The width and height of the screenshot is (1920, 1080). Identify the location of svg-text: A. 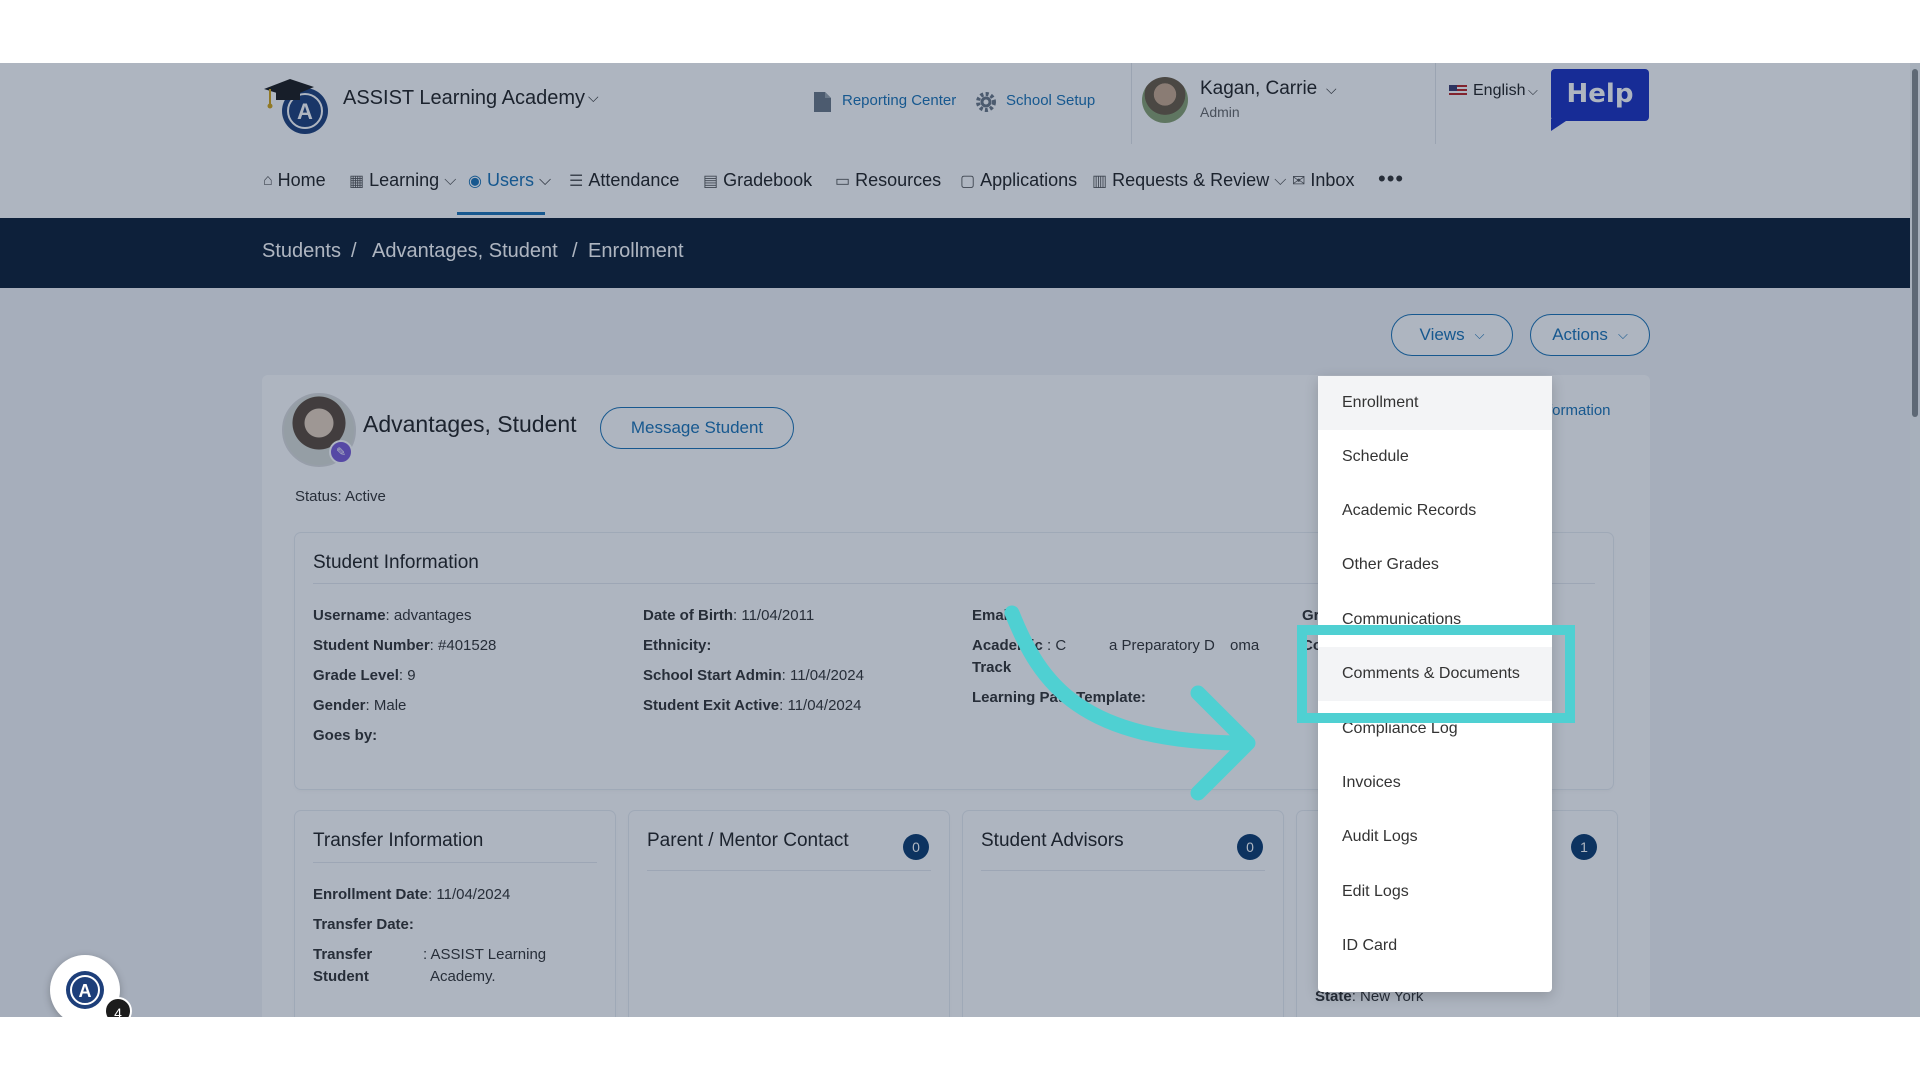
(85, 991).